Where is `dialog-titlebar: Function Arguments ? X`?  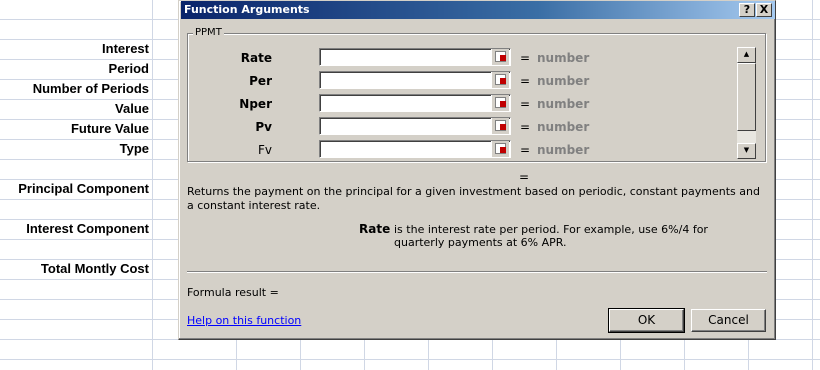
dialog-titlebar: Function Arguments ? X is located at coordinates (478, 10).